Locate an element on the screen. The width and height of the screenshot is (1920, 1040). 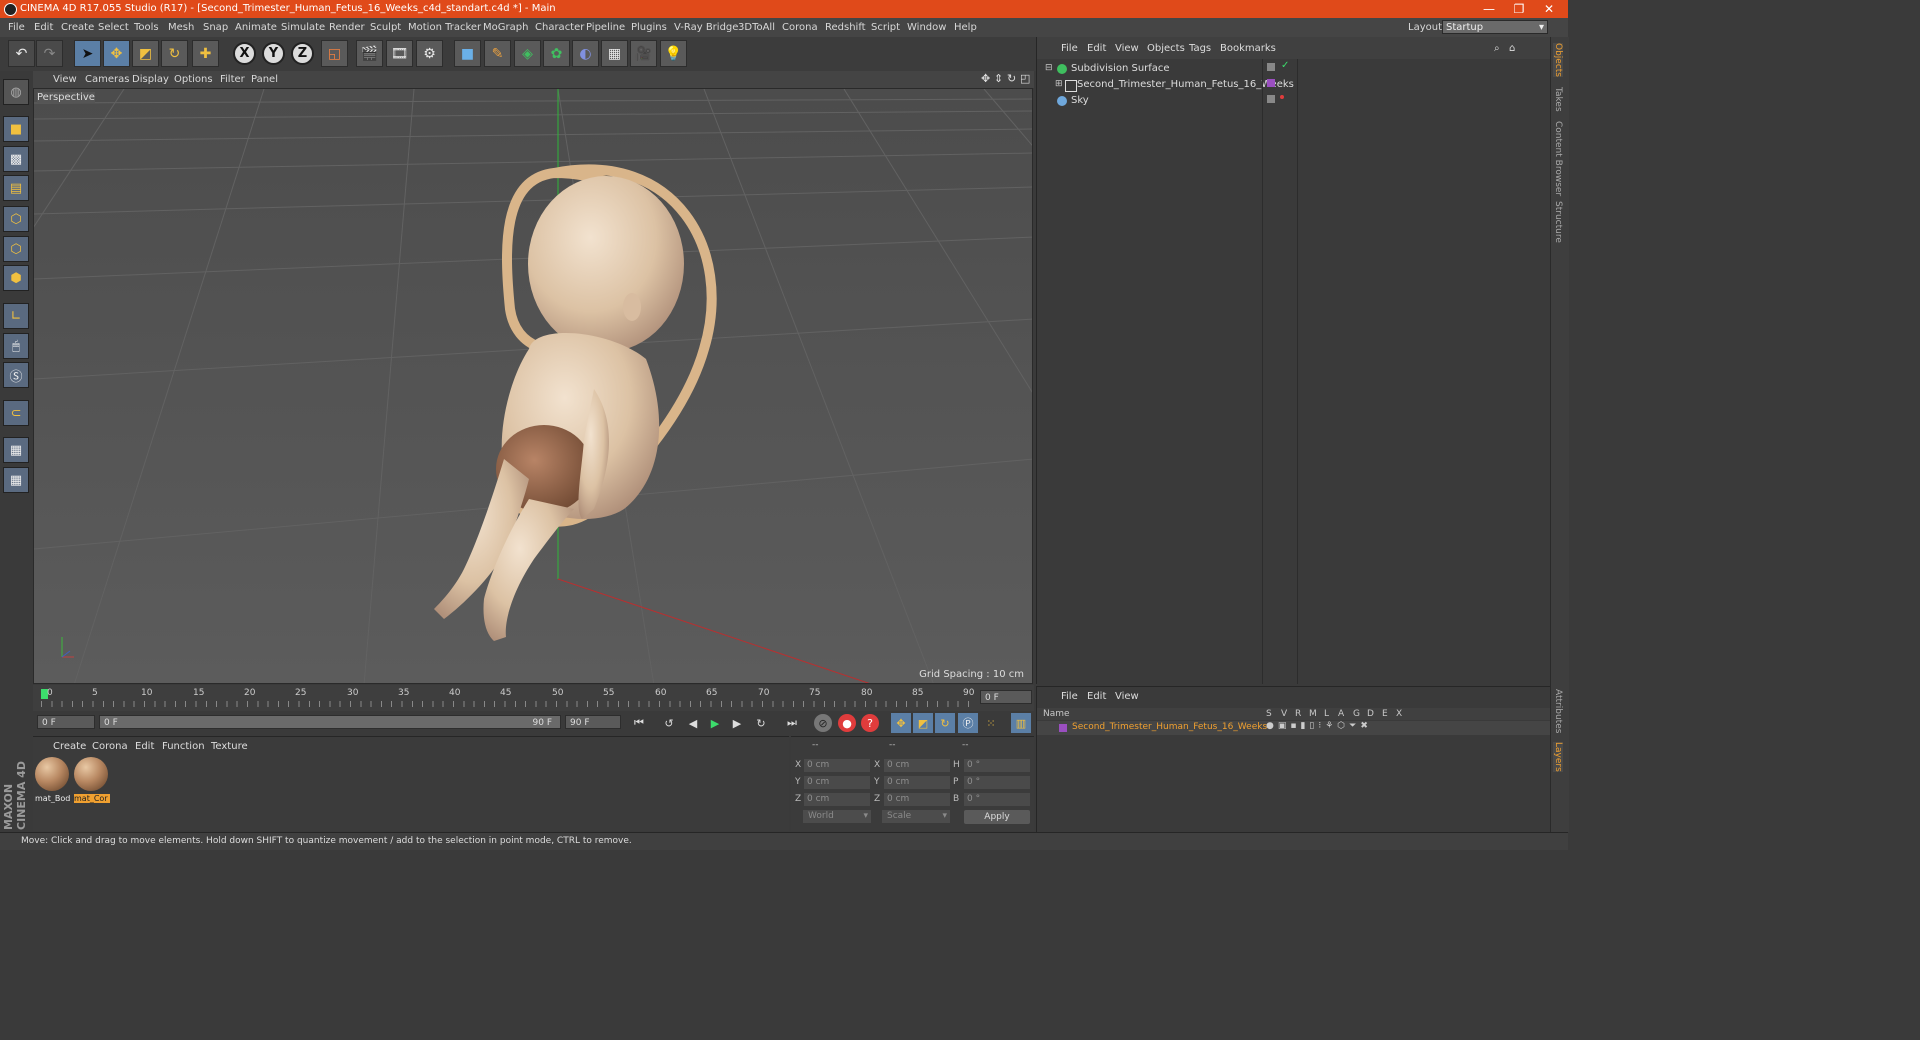
viewport-menu-view: View is located at coordinates (65, 79).